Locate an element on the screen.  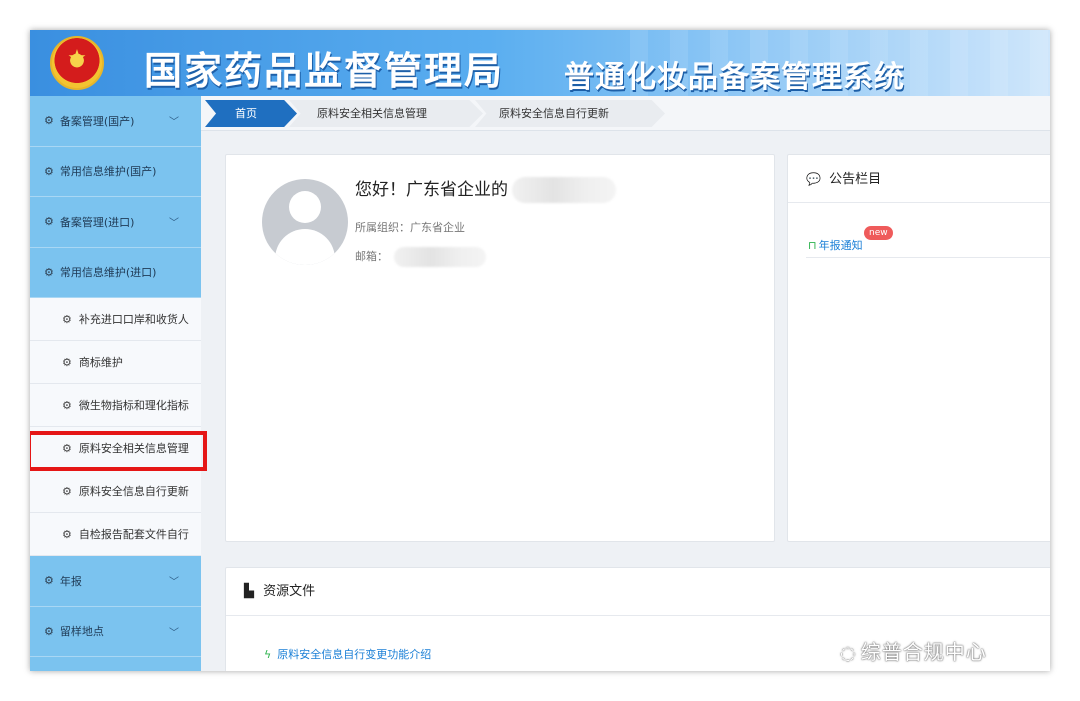
sidebar-item-info-import: ⚙ 常用信息维护(进口) is located at coordinates (115, 273).